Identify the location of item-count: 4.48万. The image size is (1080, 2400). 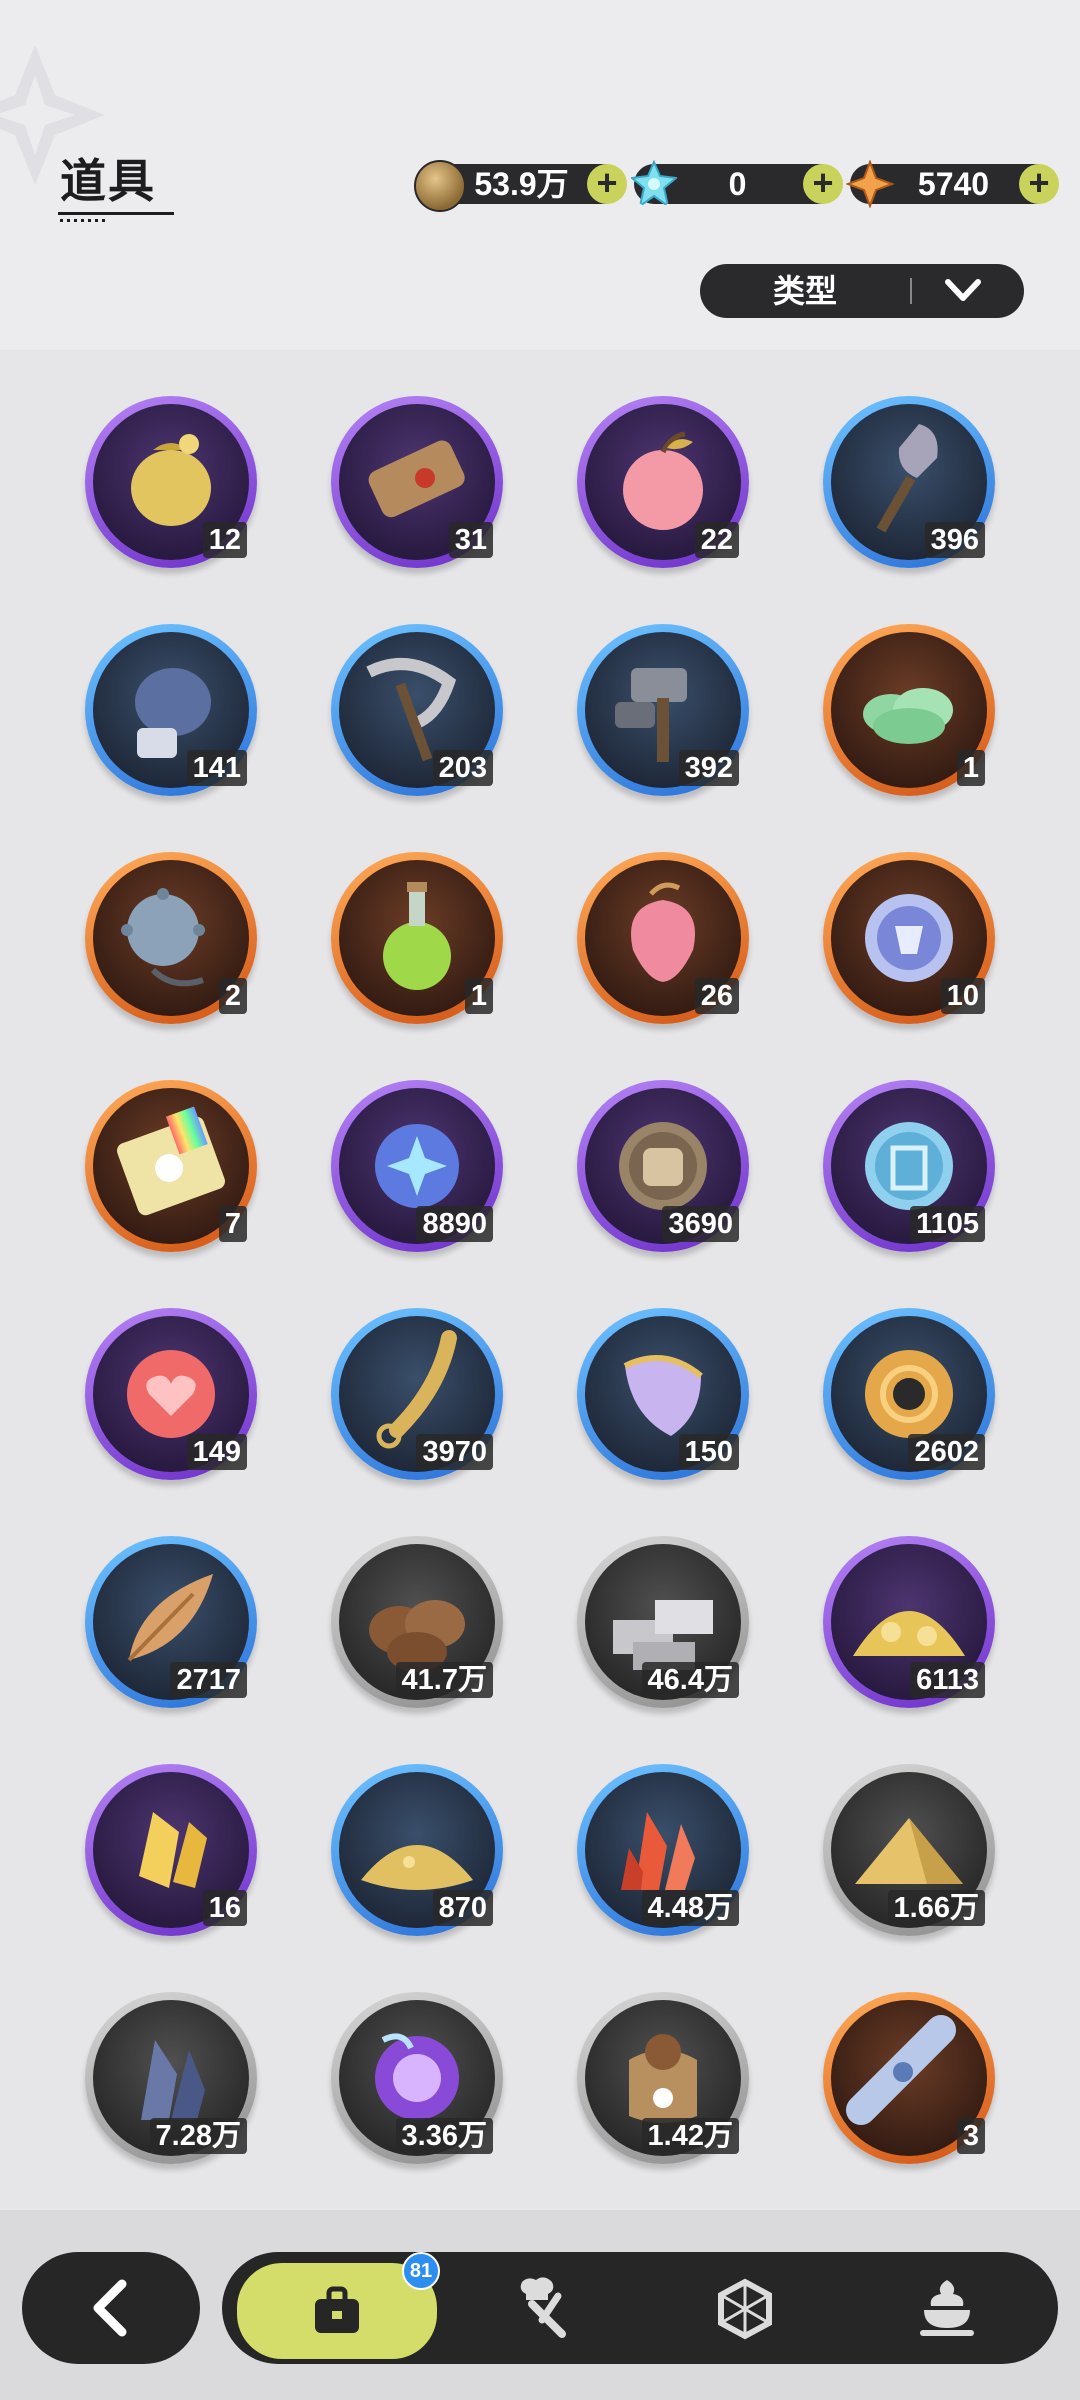
(690, 1908).